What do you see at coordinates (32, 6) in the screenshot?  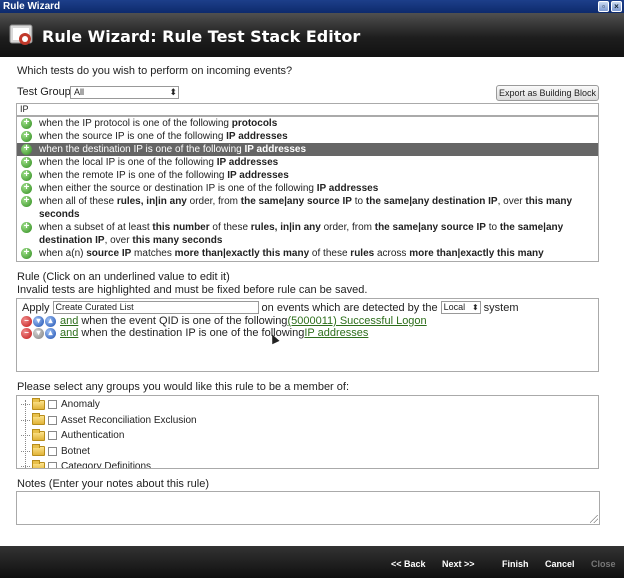 I see `window-title: Rule Wizard` at bounding box center [32, 6].